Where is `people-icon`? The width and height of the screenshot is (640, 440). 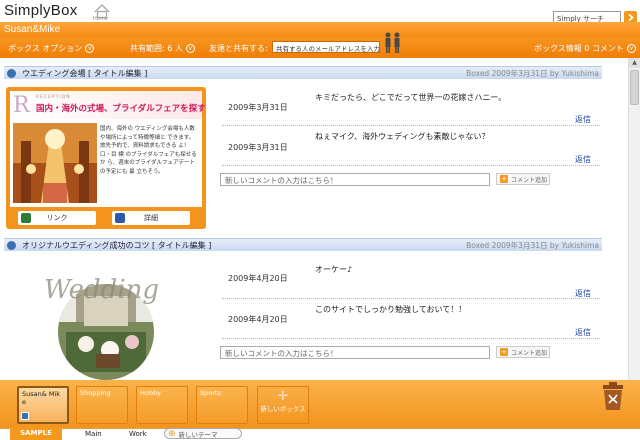 people-icon is located at coordinates (392, 42).